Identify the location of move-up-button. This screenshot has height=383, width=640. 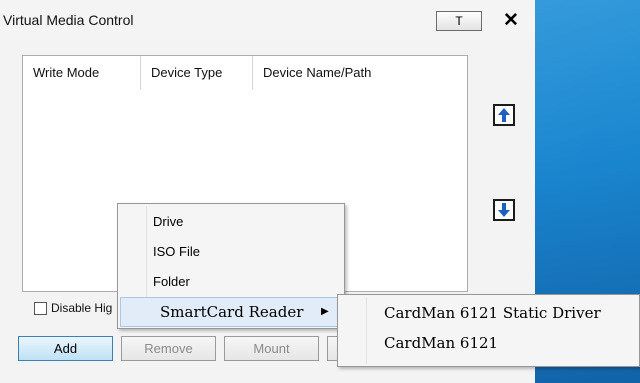
(504, 115).